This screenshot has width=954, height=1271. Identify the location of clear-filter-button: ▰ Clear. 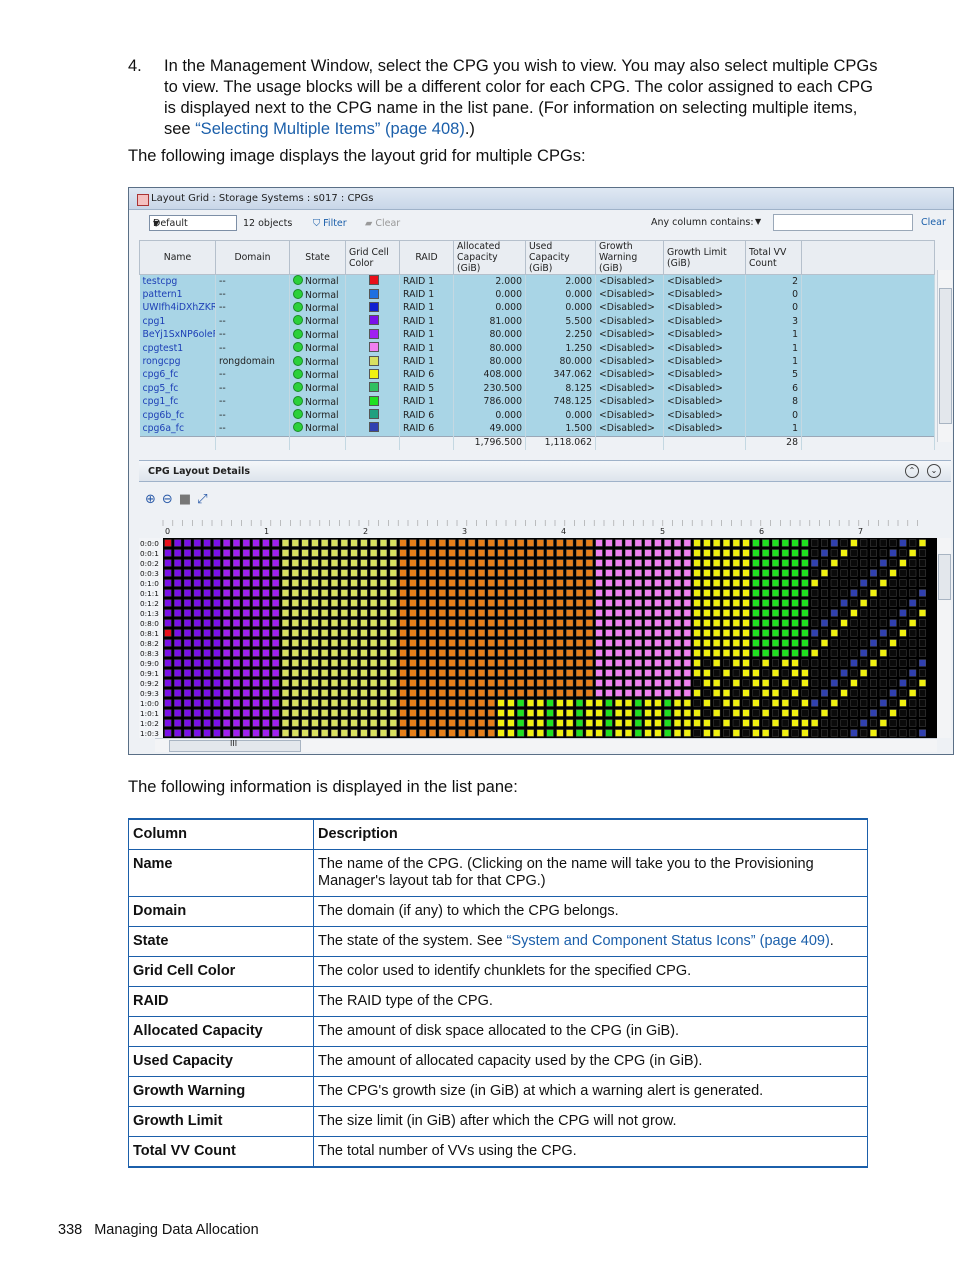
(382, 223).